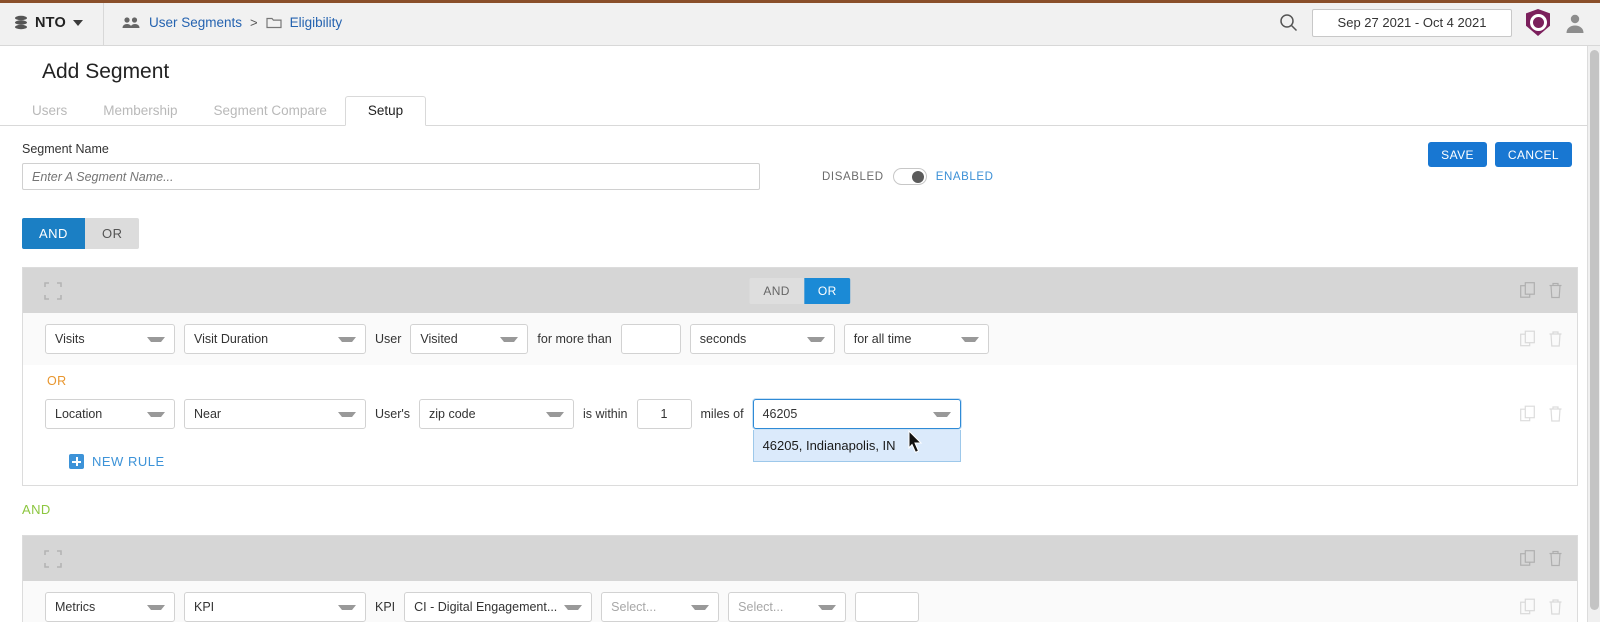 Image resolution: width=1600 pixels, height=622 pixels. What do you see at coordinates (275, 414) in the screenshot?
I see `rule-2-subfield-select: Near` at bounding box center [275, 414].